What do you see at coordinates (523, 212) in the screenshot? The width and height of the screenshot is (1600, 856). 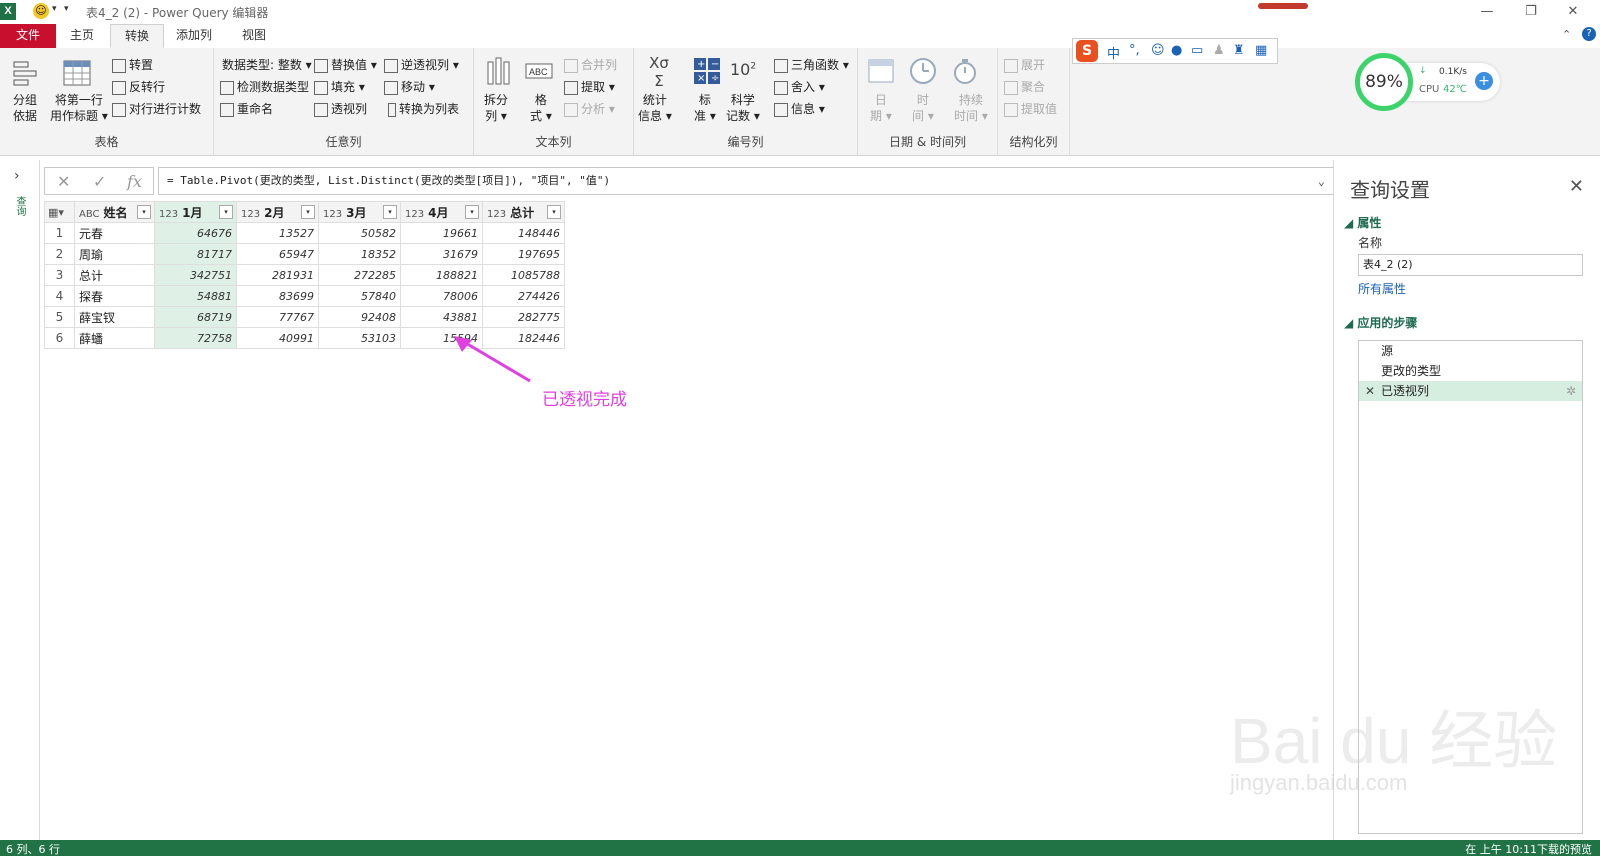 I see `column-header-total: 123 总计 ▾` at bounding box center [523, 212].